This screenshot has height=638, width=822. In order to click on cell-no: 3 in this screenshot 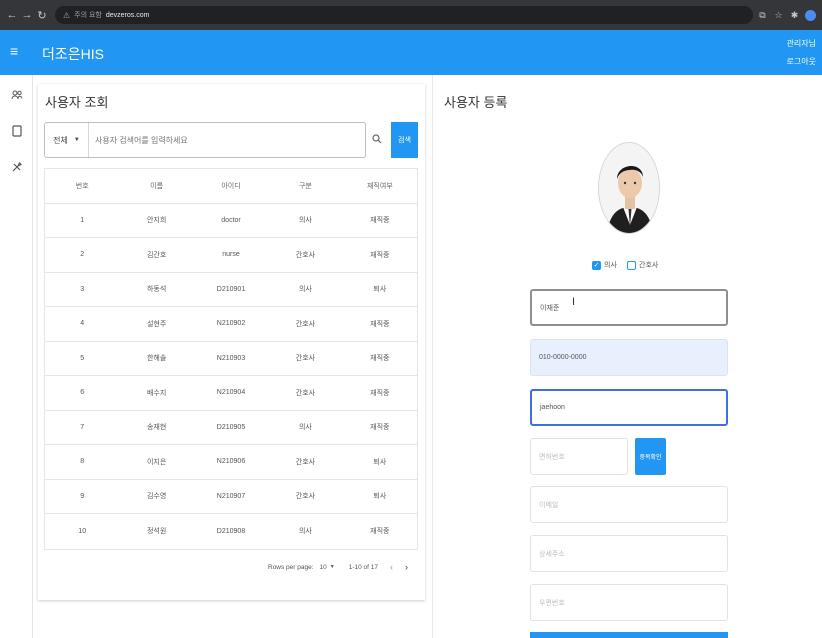, I will do `click(82, 289)`.